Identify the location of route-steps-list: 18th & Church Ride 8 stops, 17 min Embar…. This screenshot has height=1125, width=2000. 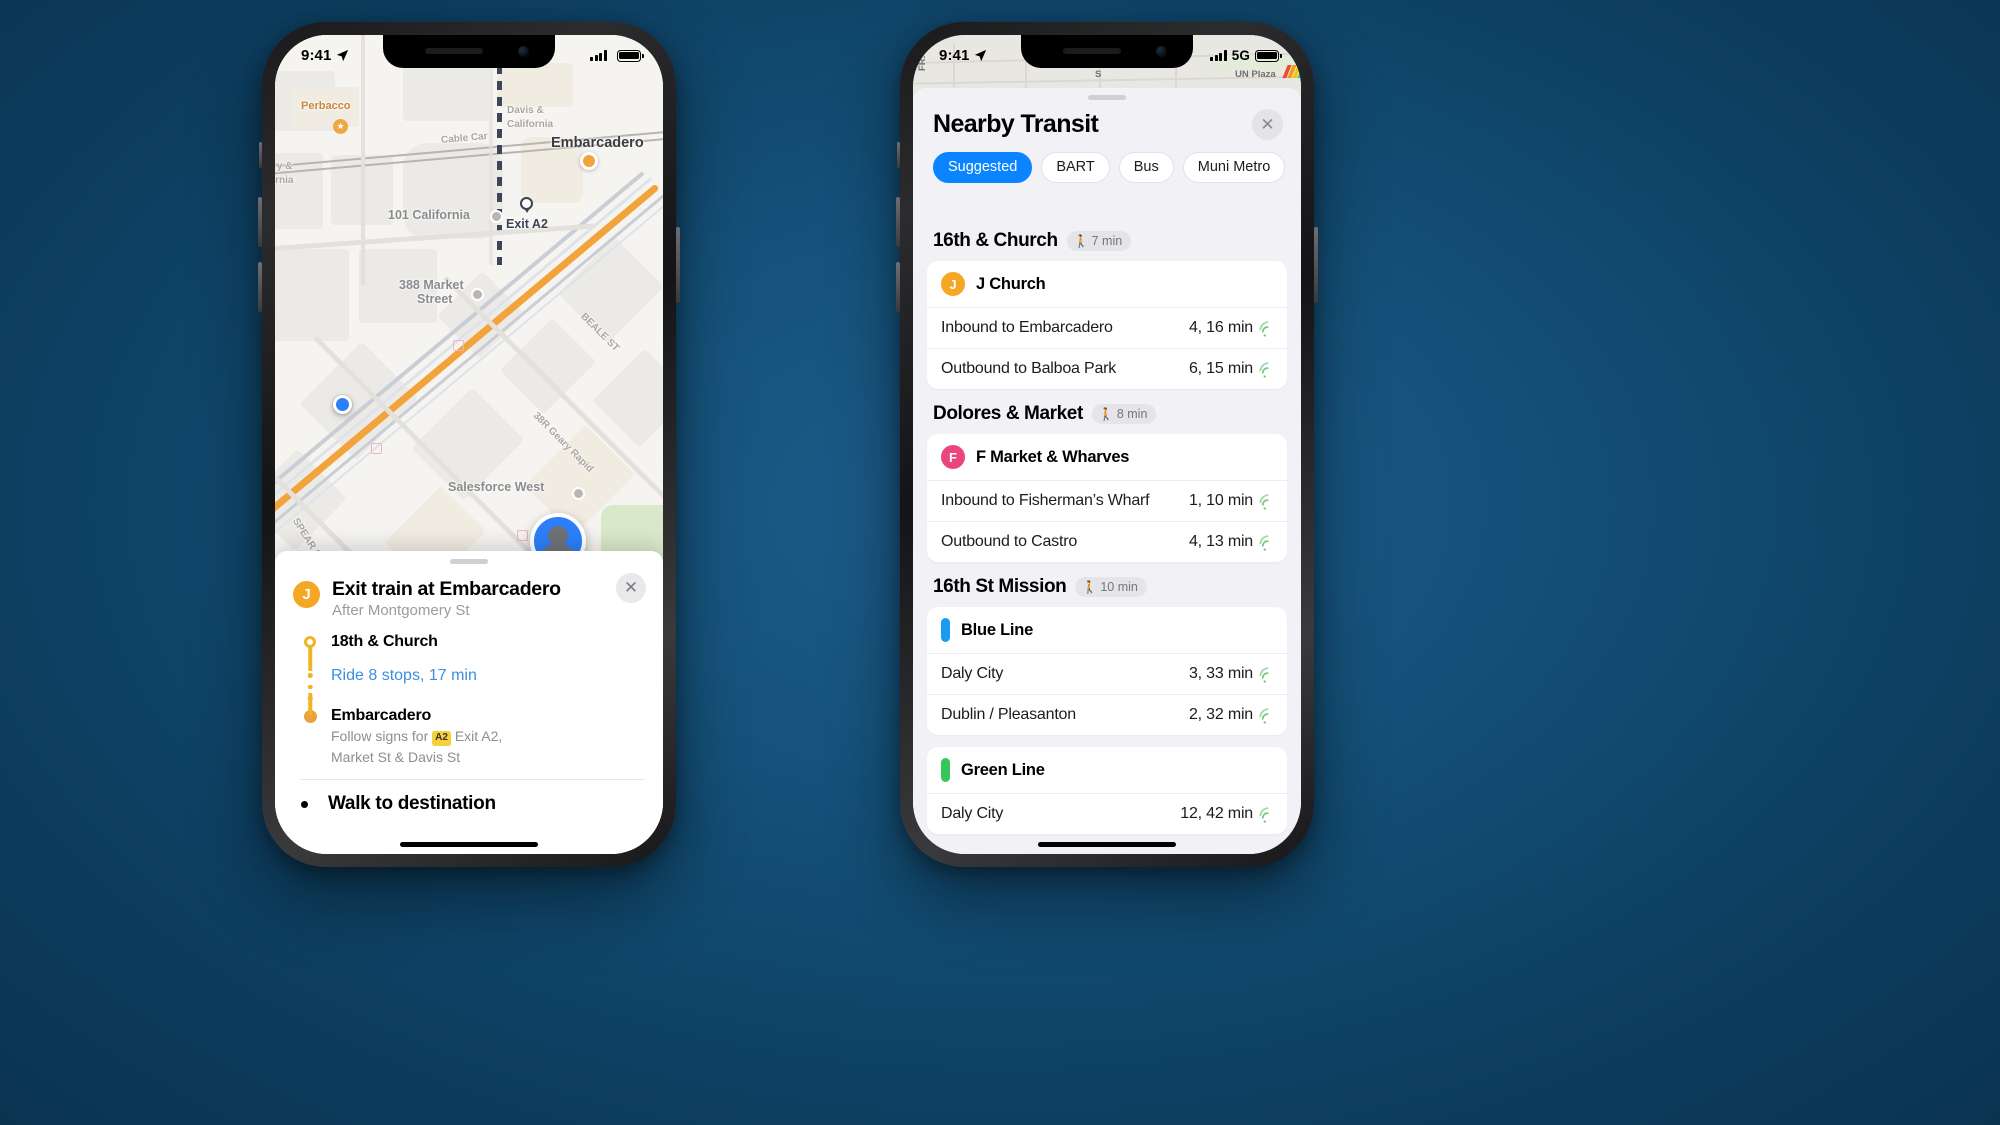
(469, 693).